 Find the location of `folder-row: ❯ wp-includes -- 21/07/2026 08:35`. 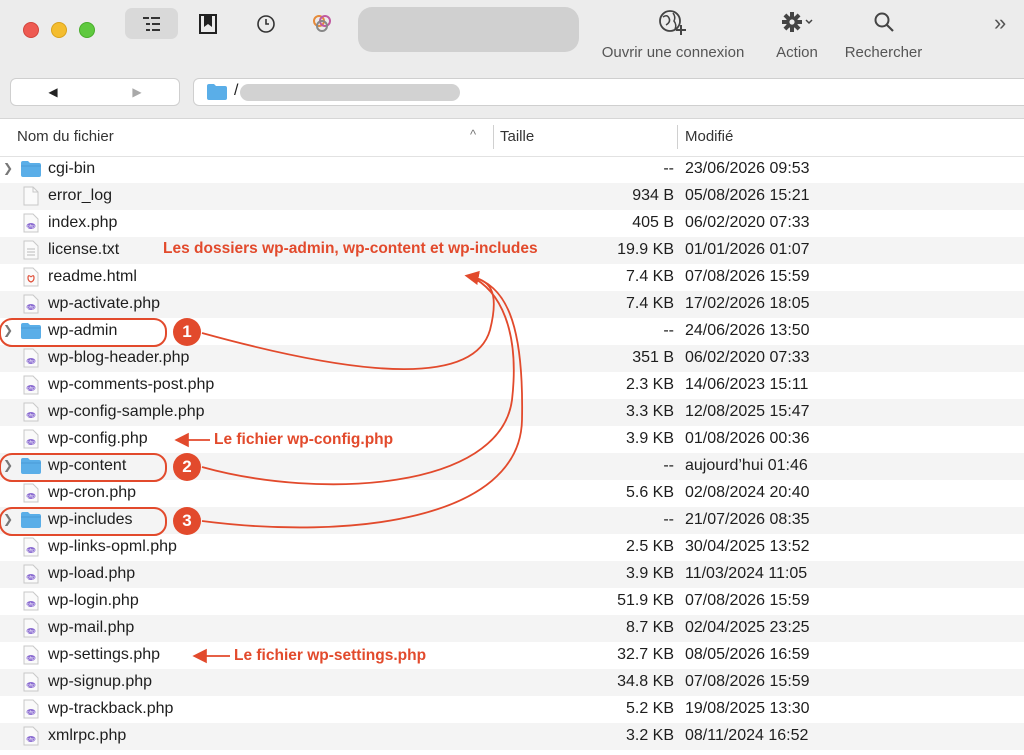

folder-row: ❯ wp-includes -- 21/07/2026 08:35 is located at coordinates (512, 520).